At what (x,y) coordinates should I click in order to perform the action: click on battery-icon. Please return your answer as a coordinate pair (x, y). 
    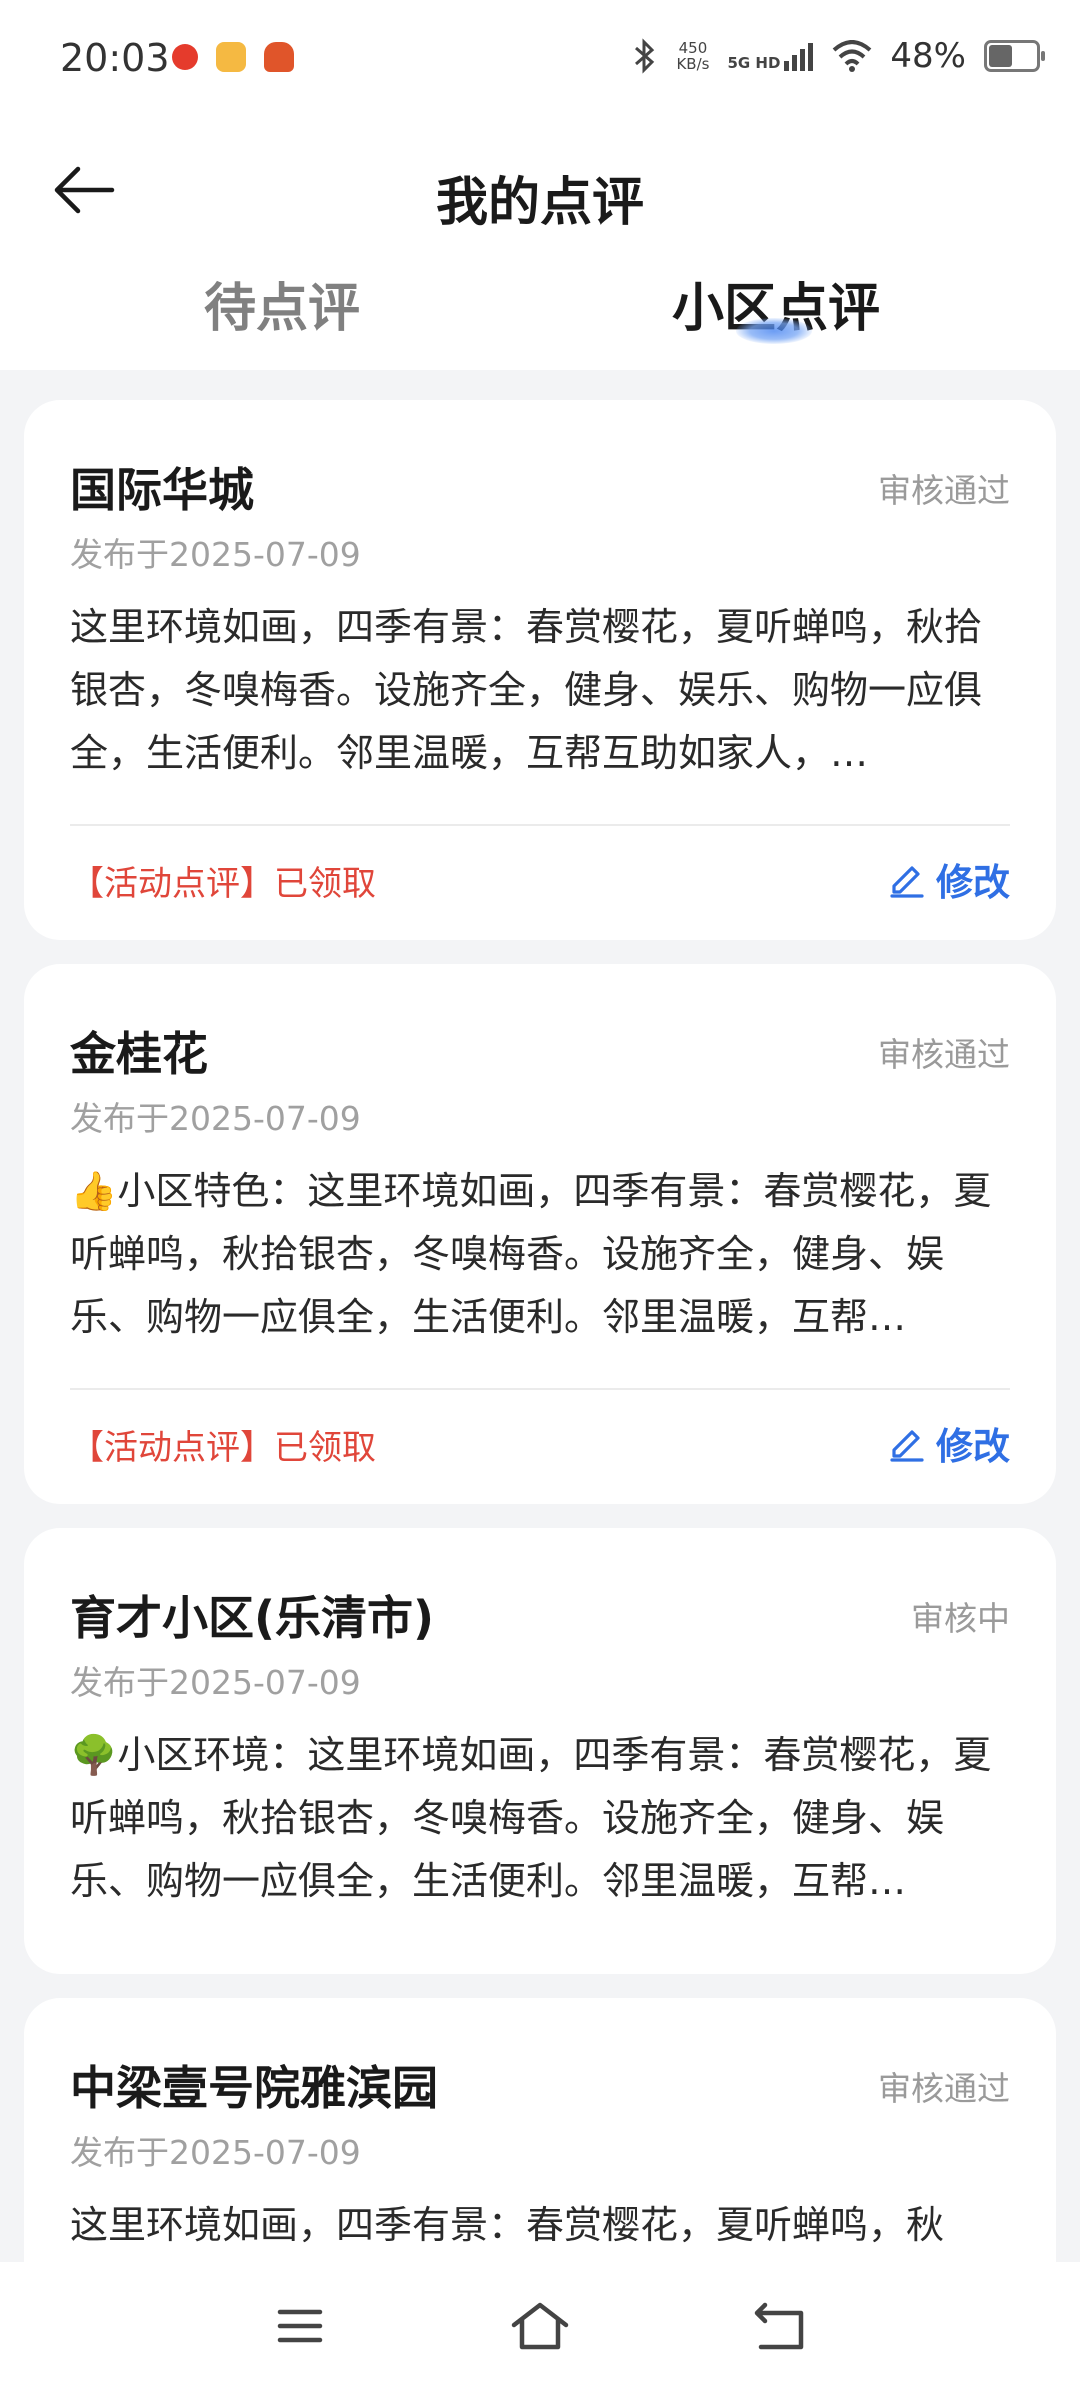
    Looking at the image, I should click on (1014, 56).